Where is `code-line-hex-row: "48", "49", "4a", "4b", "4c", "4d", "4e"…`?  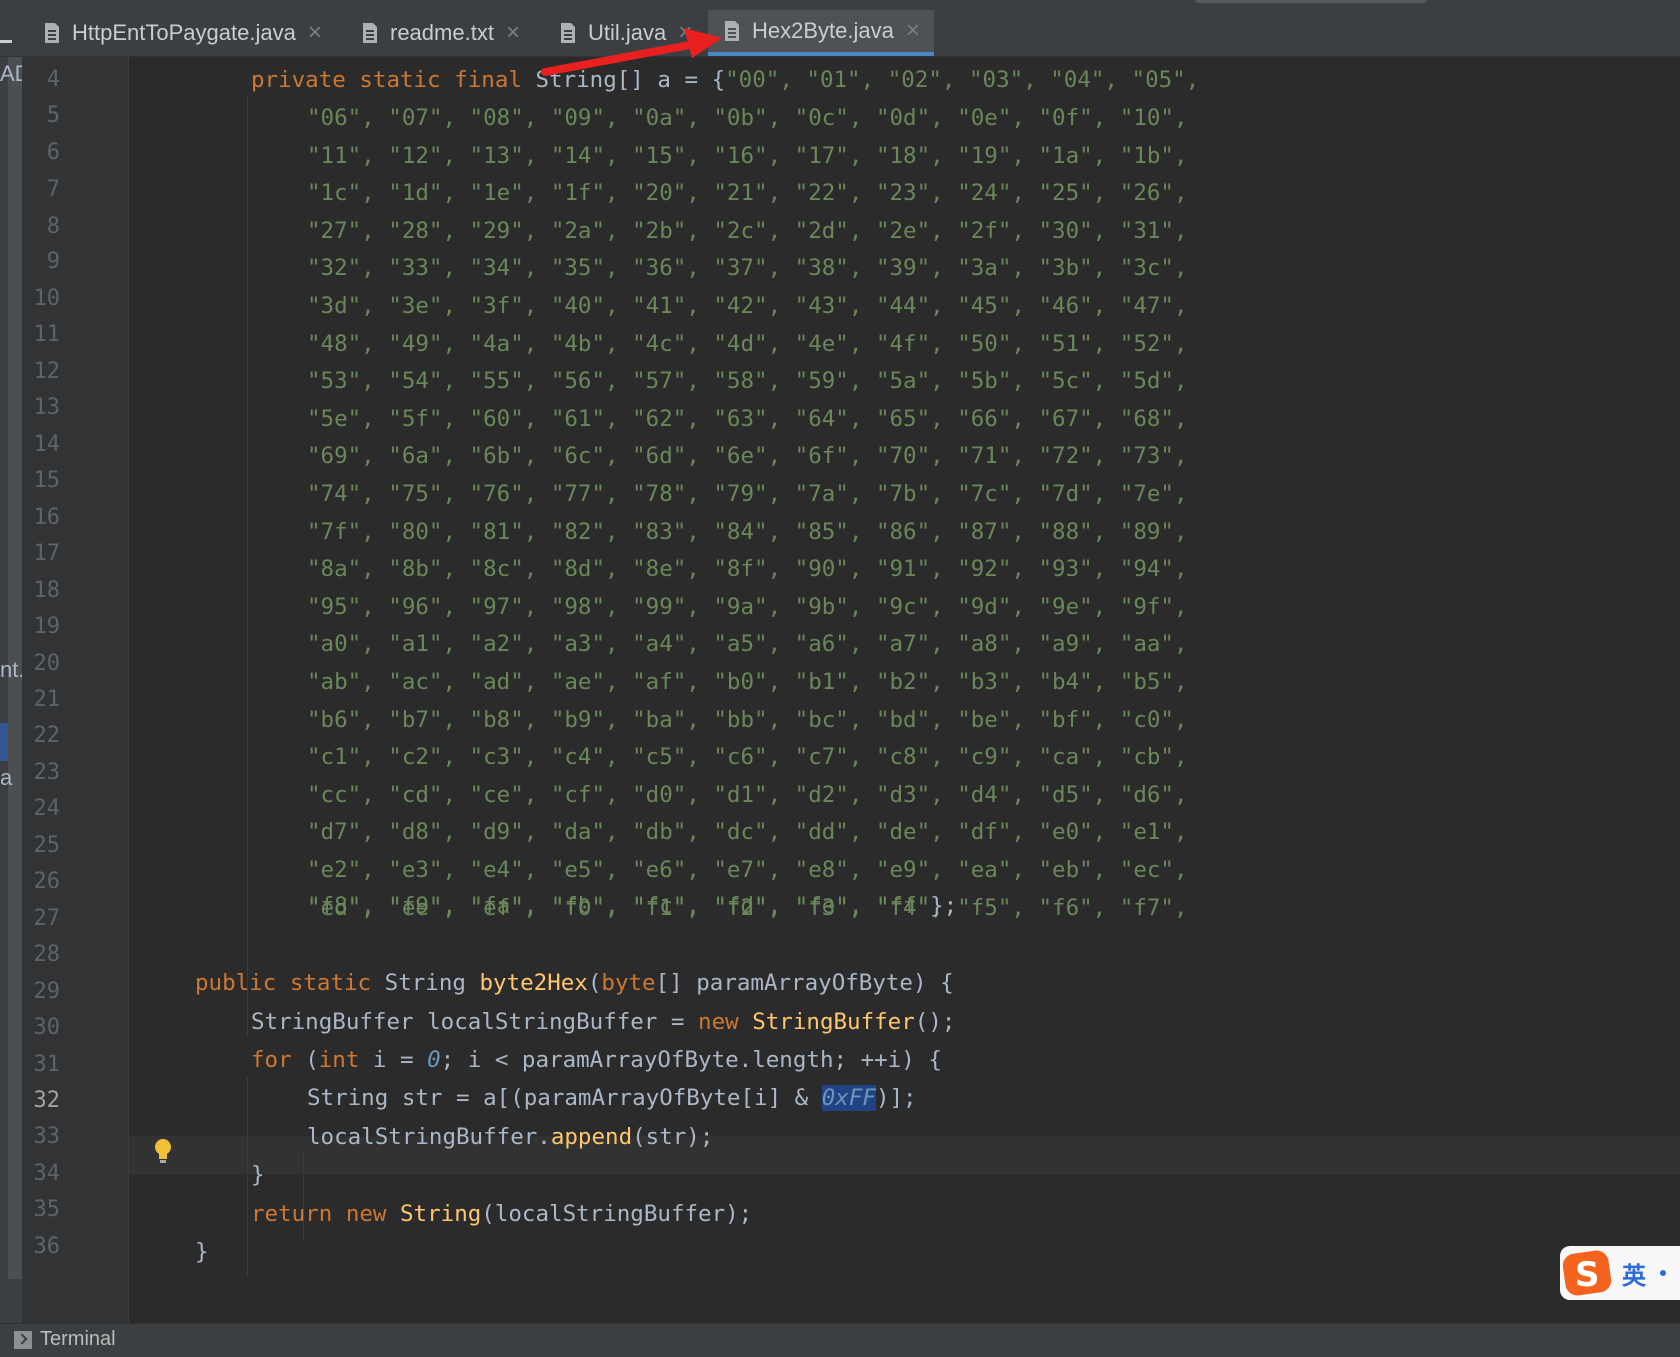 code-line-hex-row: "48", "49", "4a", "4b", "4c", "4d", "4e"… is located at coordinates (747, 344).